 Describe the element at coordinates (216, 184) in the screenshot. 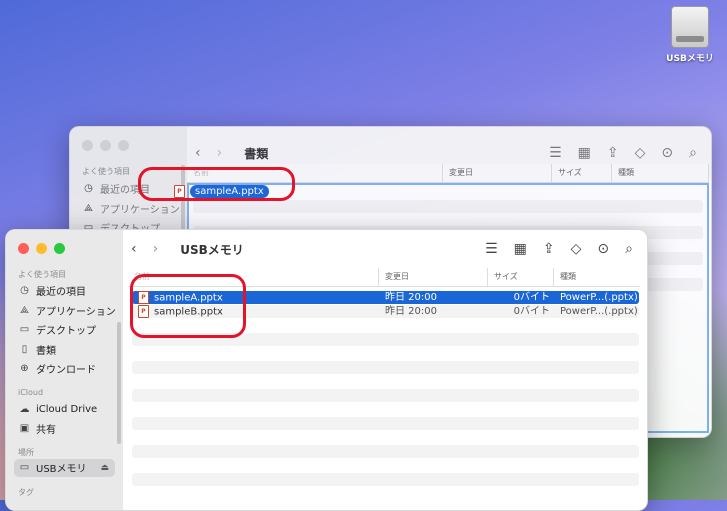

I see `annotation-circle-dragged` at that location.